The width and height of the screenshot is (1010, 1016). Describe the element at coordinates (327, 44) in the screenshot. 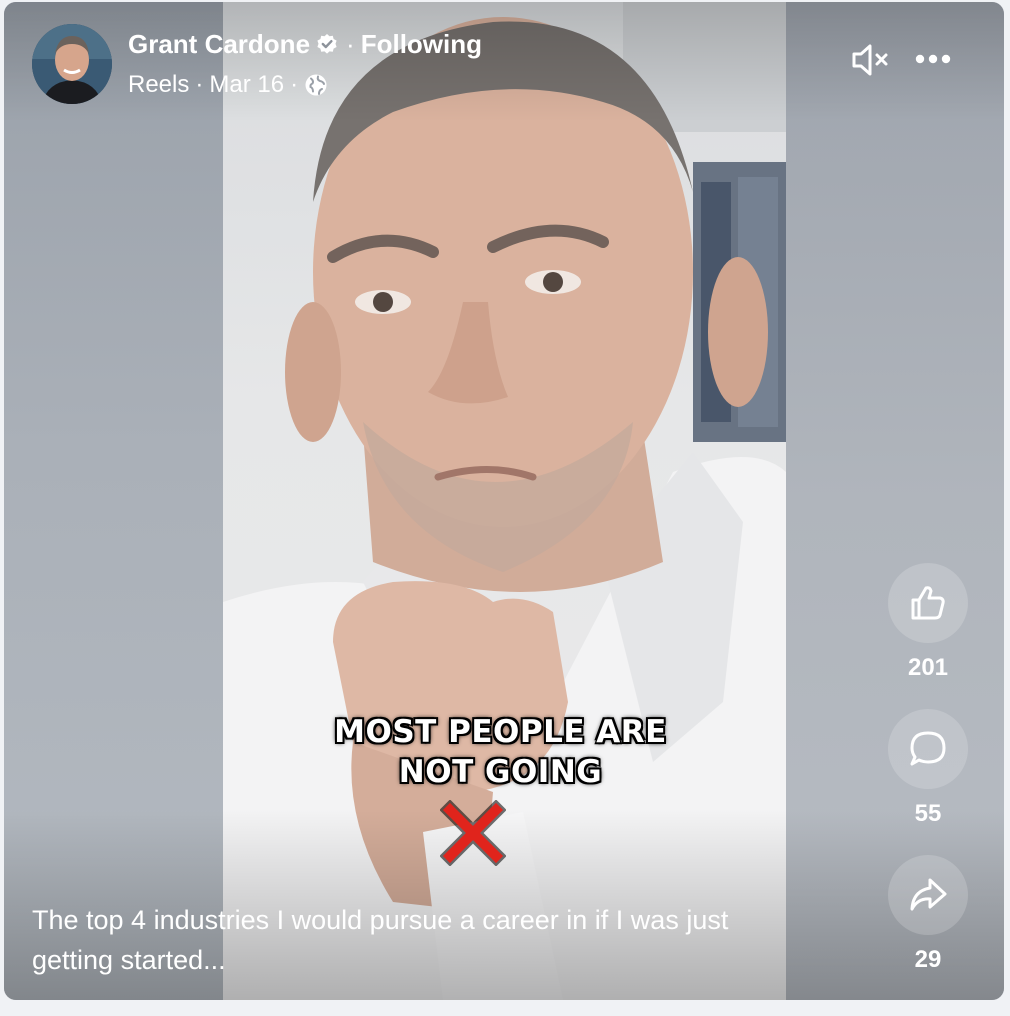

I see `verified-badge-icon` at that location.